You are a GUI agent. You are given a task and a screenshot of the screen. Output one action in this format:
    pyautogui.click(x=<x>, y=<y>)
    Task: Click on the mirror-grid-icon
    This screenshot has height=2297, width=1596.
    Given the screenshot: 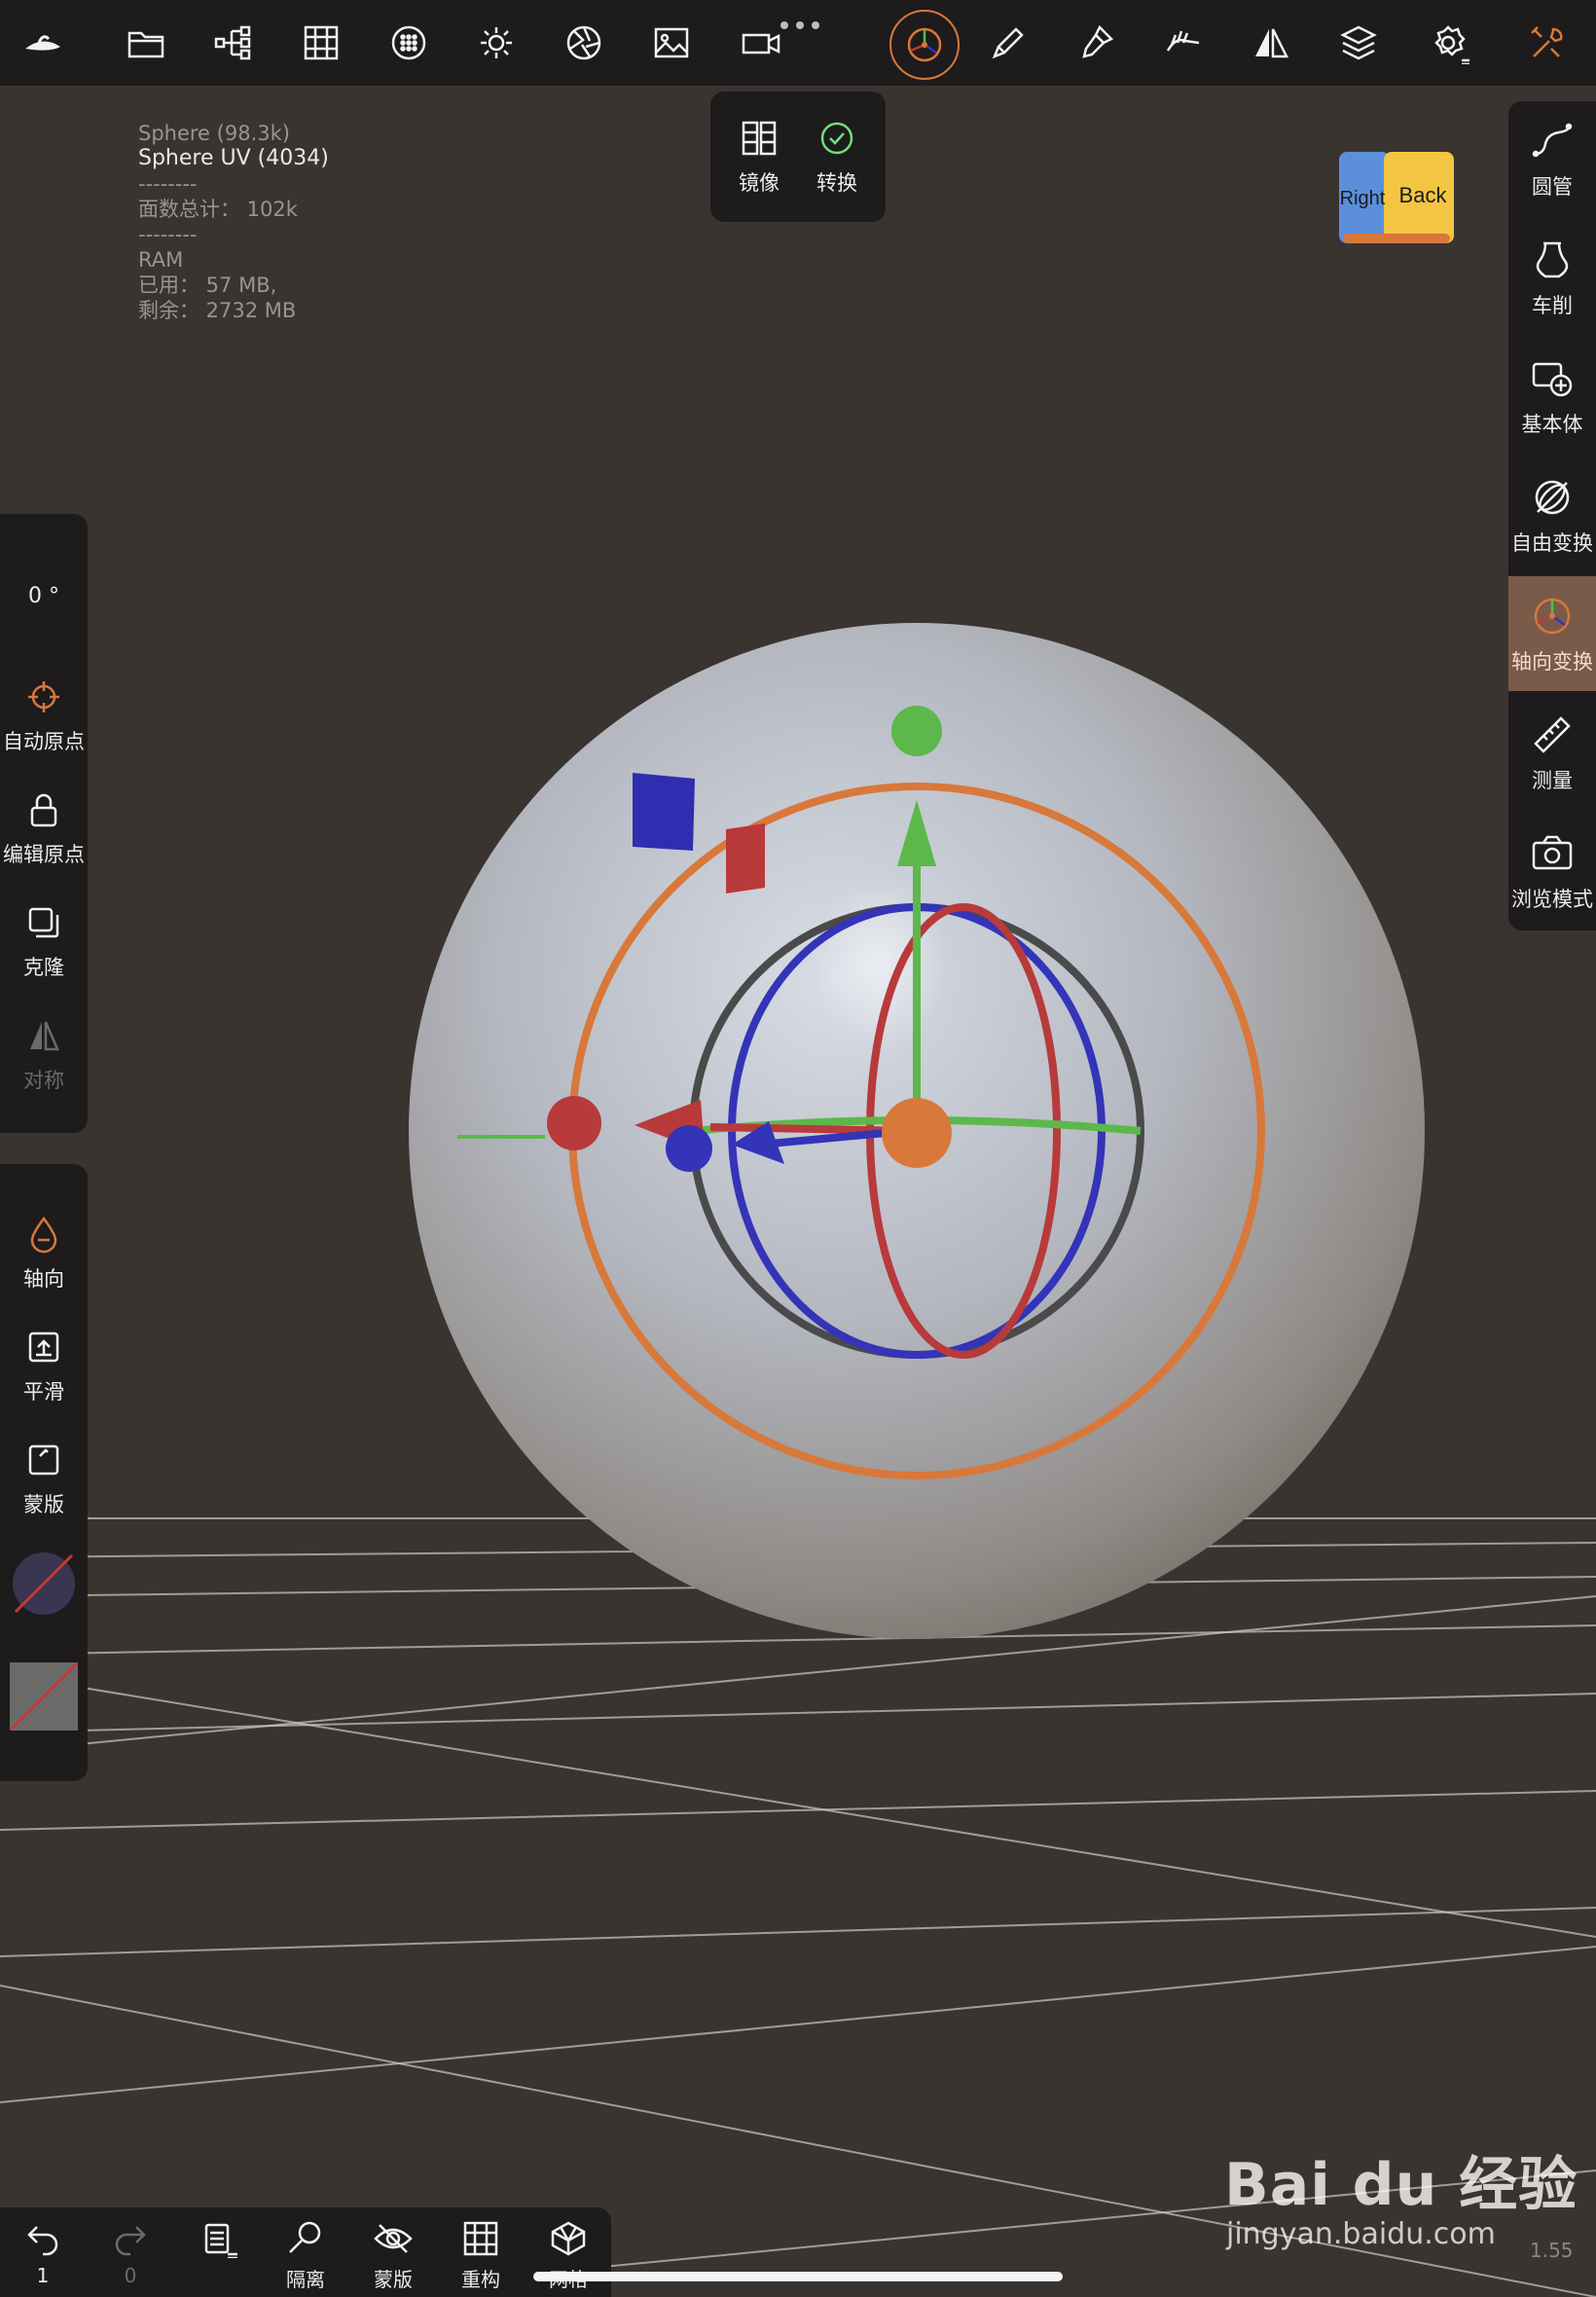 What is the action you would take?
    pyautogui.click(x=760, y=138)
    